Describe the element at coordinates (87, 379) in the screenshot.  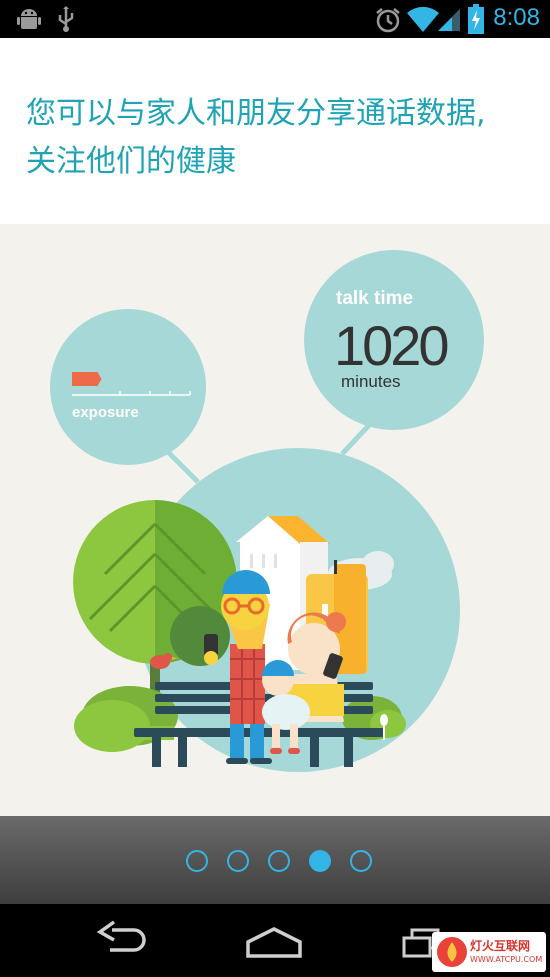
I see `exposure-bar` at that location.